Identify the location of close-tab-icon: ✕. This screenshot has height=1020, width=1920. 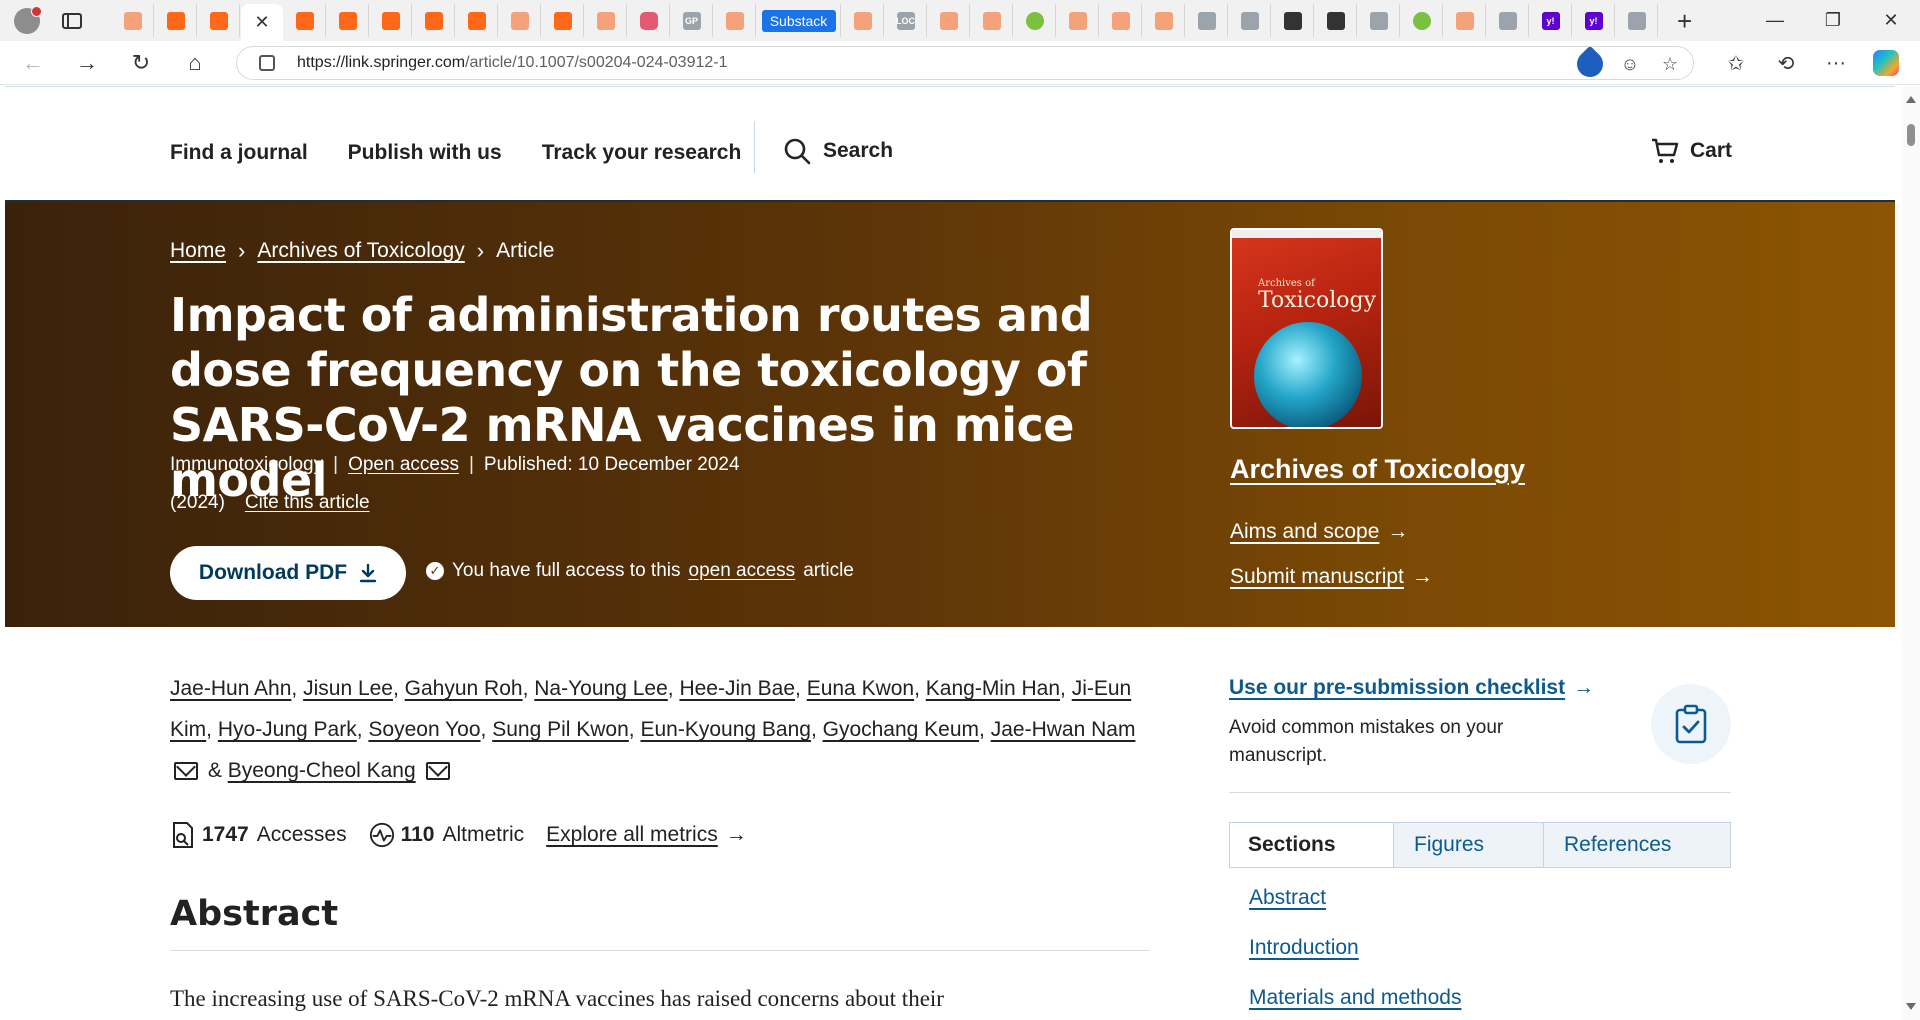
(261, 22).